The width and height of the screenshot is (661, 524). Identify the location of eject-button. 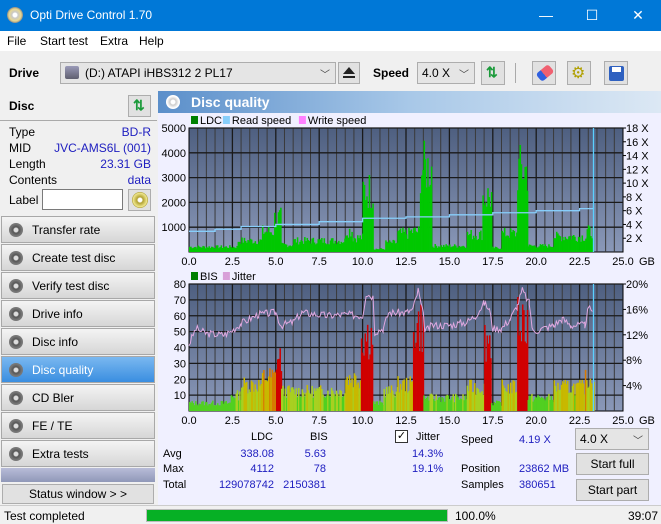
(349, 73).